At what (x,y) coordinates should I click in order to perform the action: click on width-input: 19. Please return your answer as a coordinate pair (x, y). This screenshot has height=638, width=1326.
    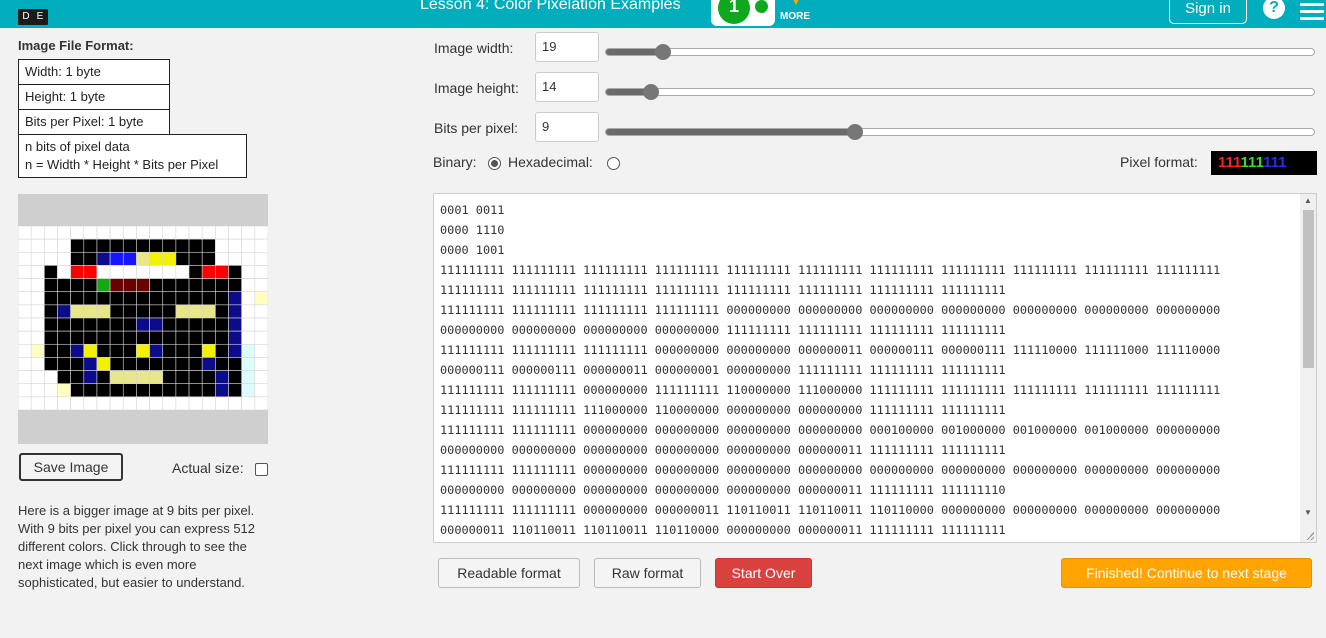
    Looking at the image, I should click on (567, 47).